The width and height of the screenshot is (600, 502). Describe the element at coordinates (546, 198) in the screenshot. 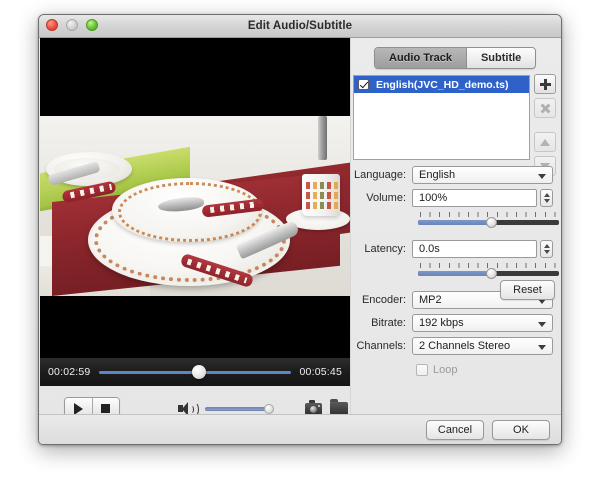

I see `volume-stepper` at that location.